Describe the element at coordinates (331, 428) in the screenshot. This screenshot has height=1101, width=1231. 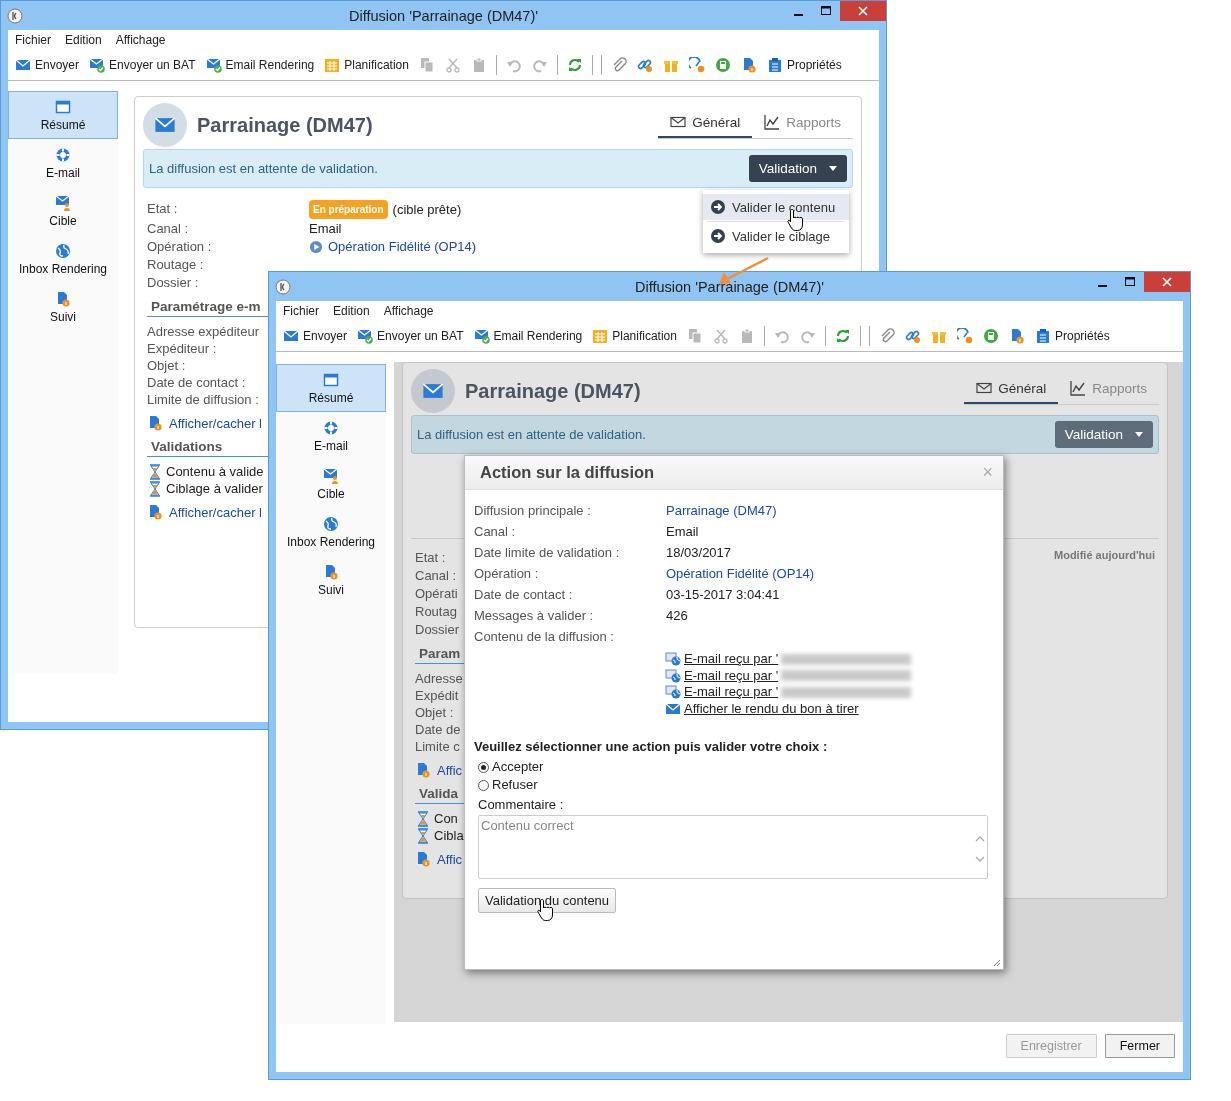
I see `lifebuoy-icon` at that location.